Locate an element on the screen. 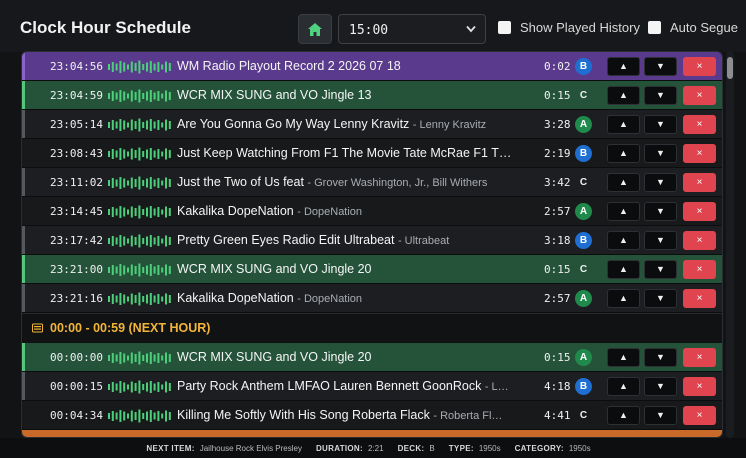  folder-icon is located at coordinates (37, 328).